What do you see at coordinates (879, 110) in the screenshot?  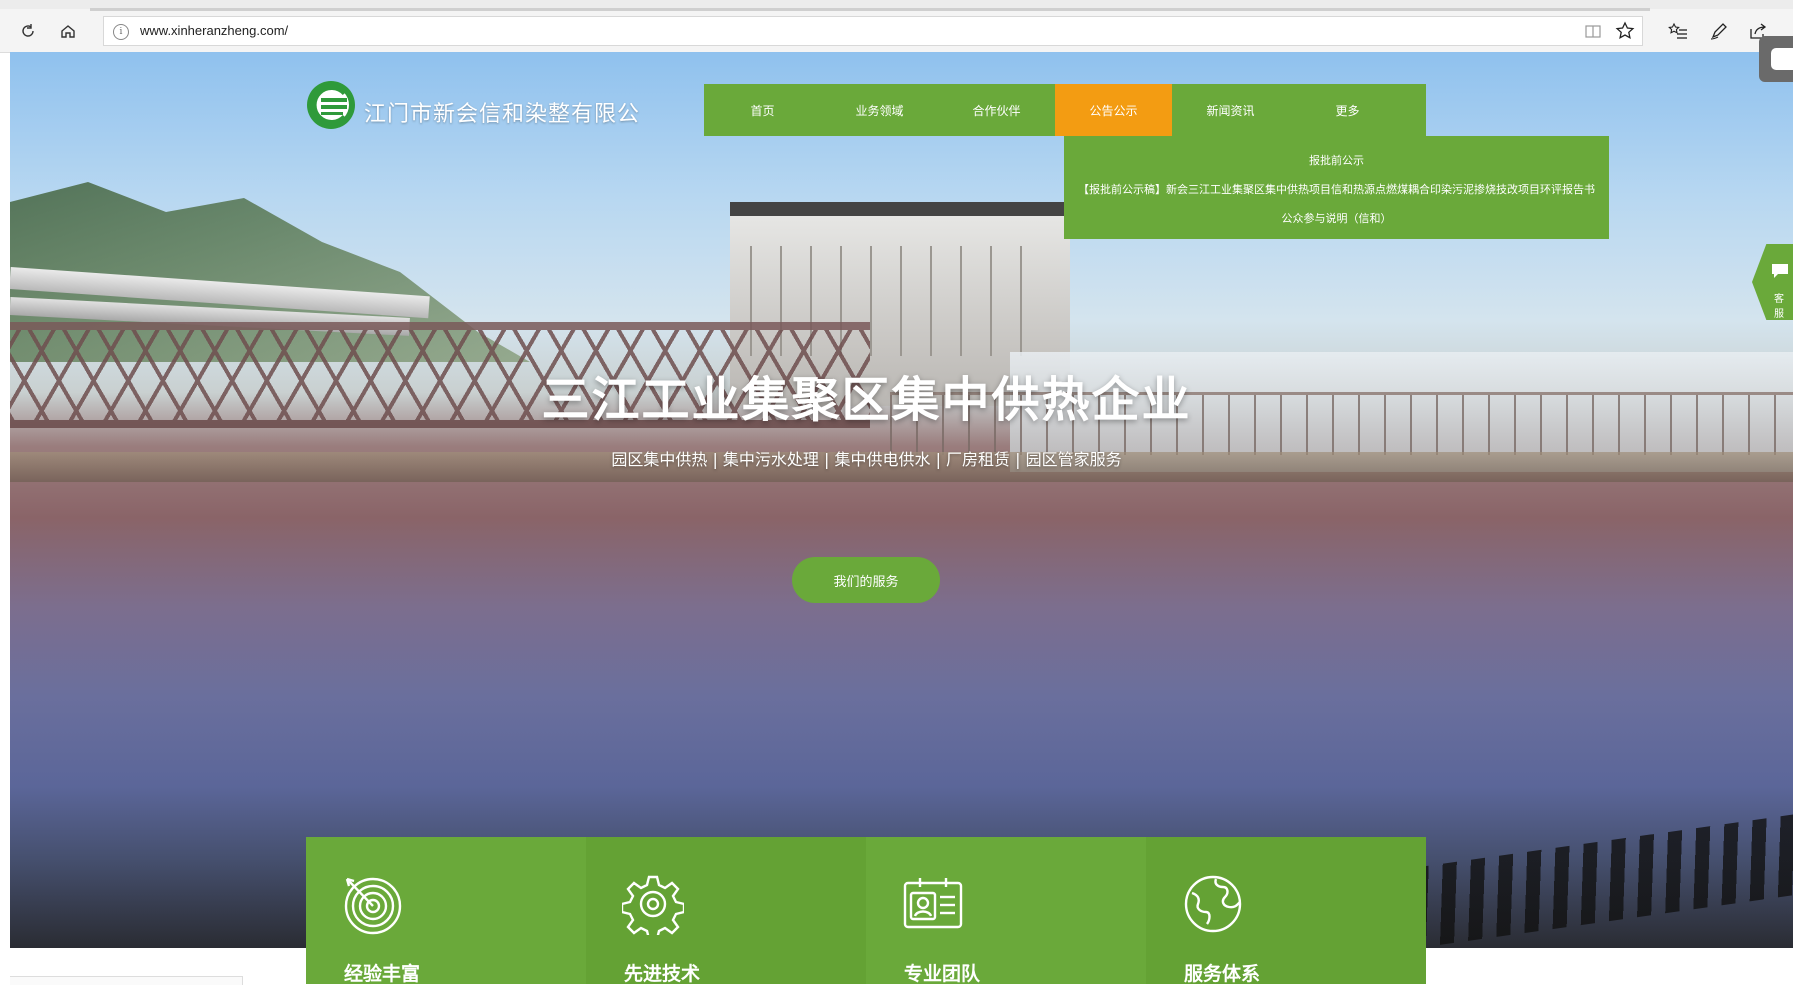 I see `nav-business: 业务领域` at bounding box center [879, 110].